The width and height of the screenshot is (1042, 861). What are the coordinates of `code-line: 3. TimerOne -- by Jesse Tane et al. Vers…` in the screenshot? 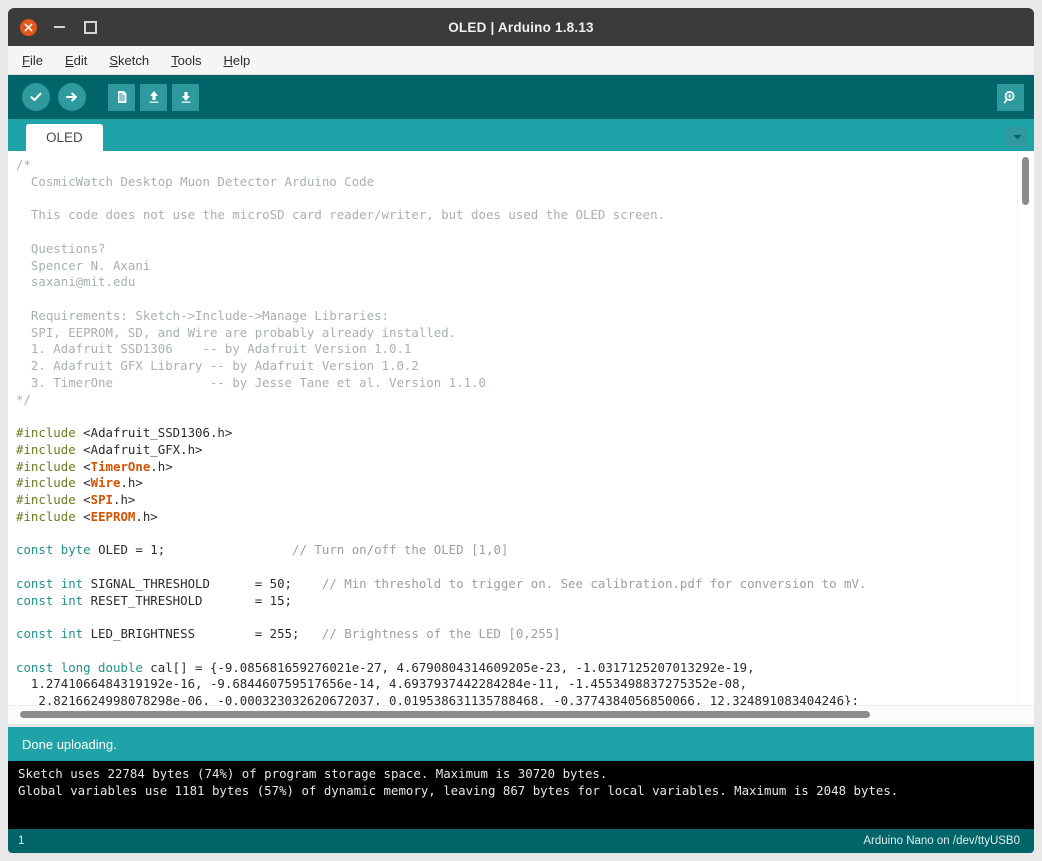 It's located at (525, 383).